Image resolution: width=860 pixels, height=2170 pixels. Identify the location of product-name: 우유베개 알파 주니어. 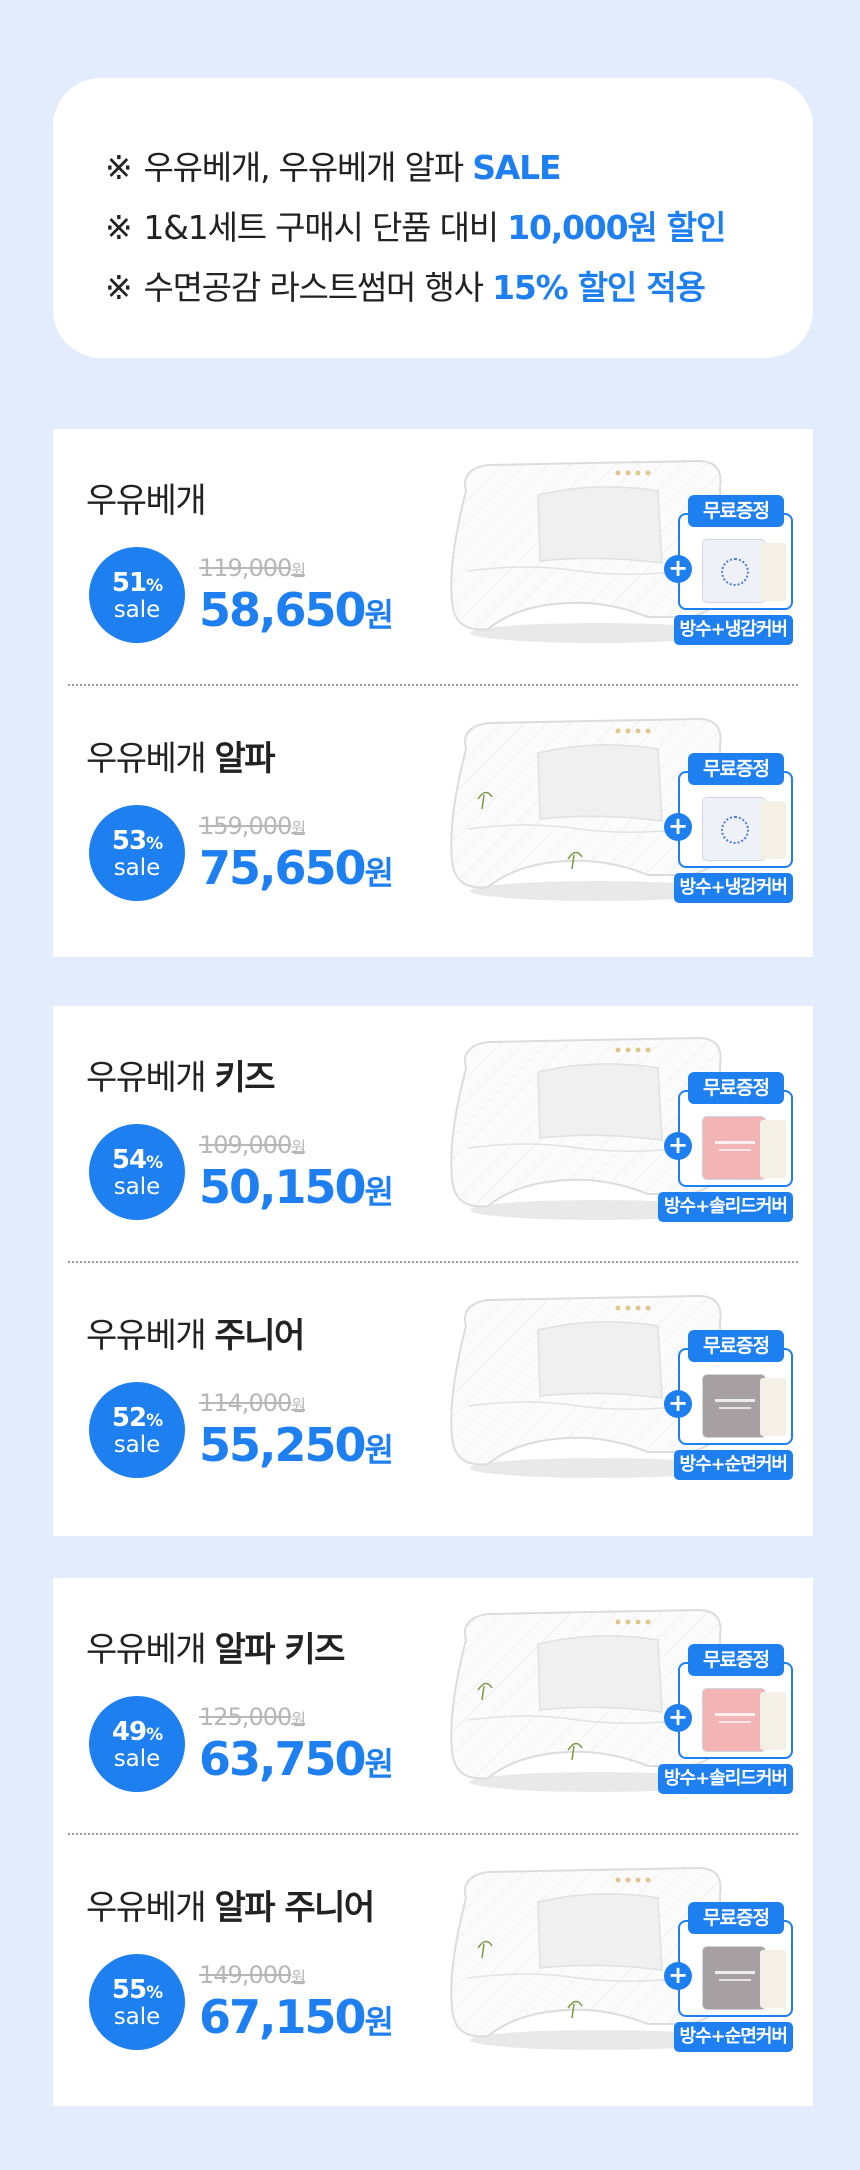
(230, 1904).